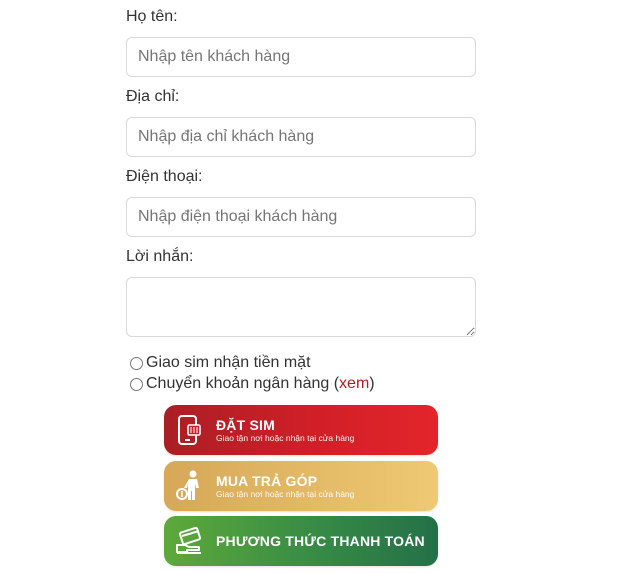  Describe the element at coordinates (190, 486) in the screenshot. I see `person-money-icon` at that location.